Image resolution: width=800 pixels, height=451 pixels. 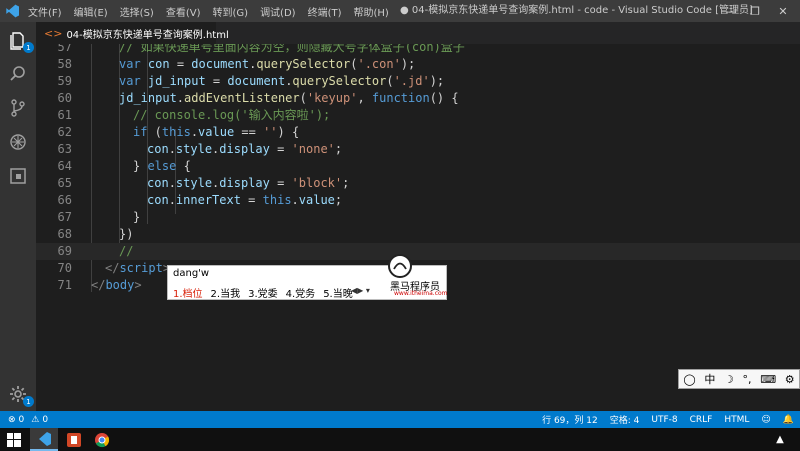 What do you see at coordinates (278, 11) in the screenshot?
I see `menu-debug: 调试(D)` at bounding box center [278, 11].